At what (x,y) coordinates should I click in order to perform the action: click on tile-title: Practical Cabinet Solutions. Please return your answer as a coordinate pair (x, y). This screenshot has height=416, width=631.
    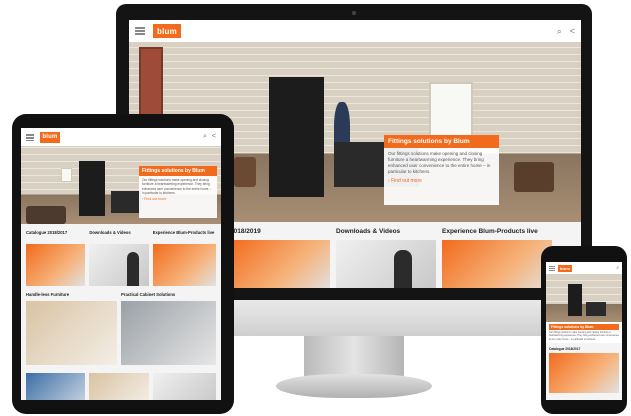
    Looking at the image, I should click on (148, 294).